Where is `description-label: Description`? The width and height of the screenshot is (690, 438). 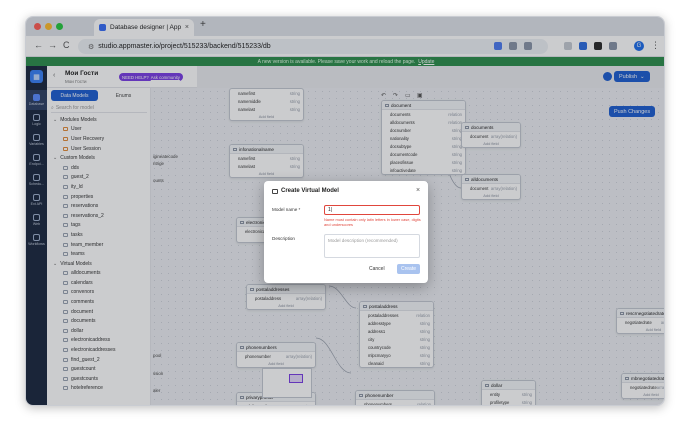 description-label: Description is located at coordinates (283, 238).